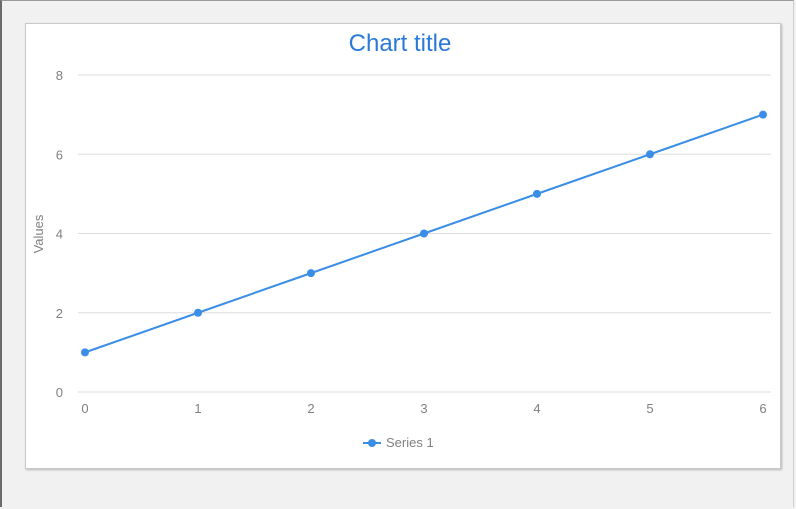 The width and height of the screenshot is (796, 509). I want to click on x-tick-label: 5, so click(649, 408).